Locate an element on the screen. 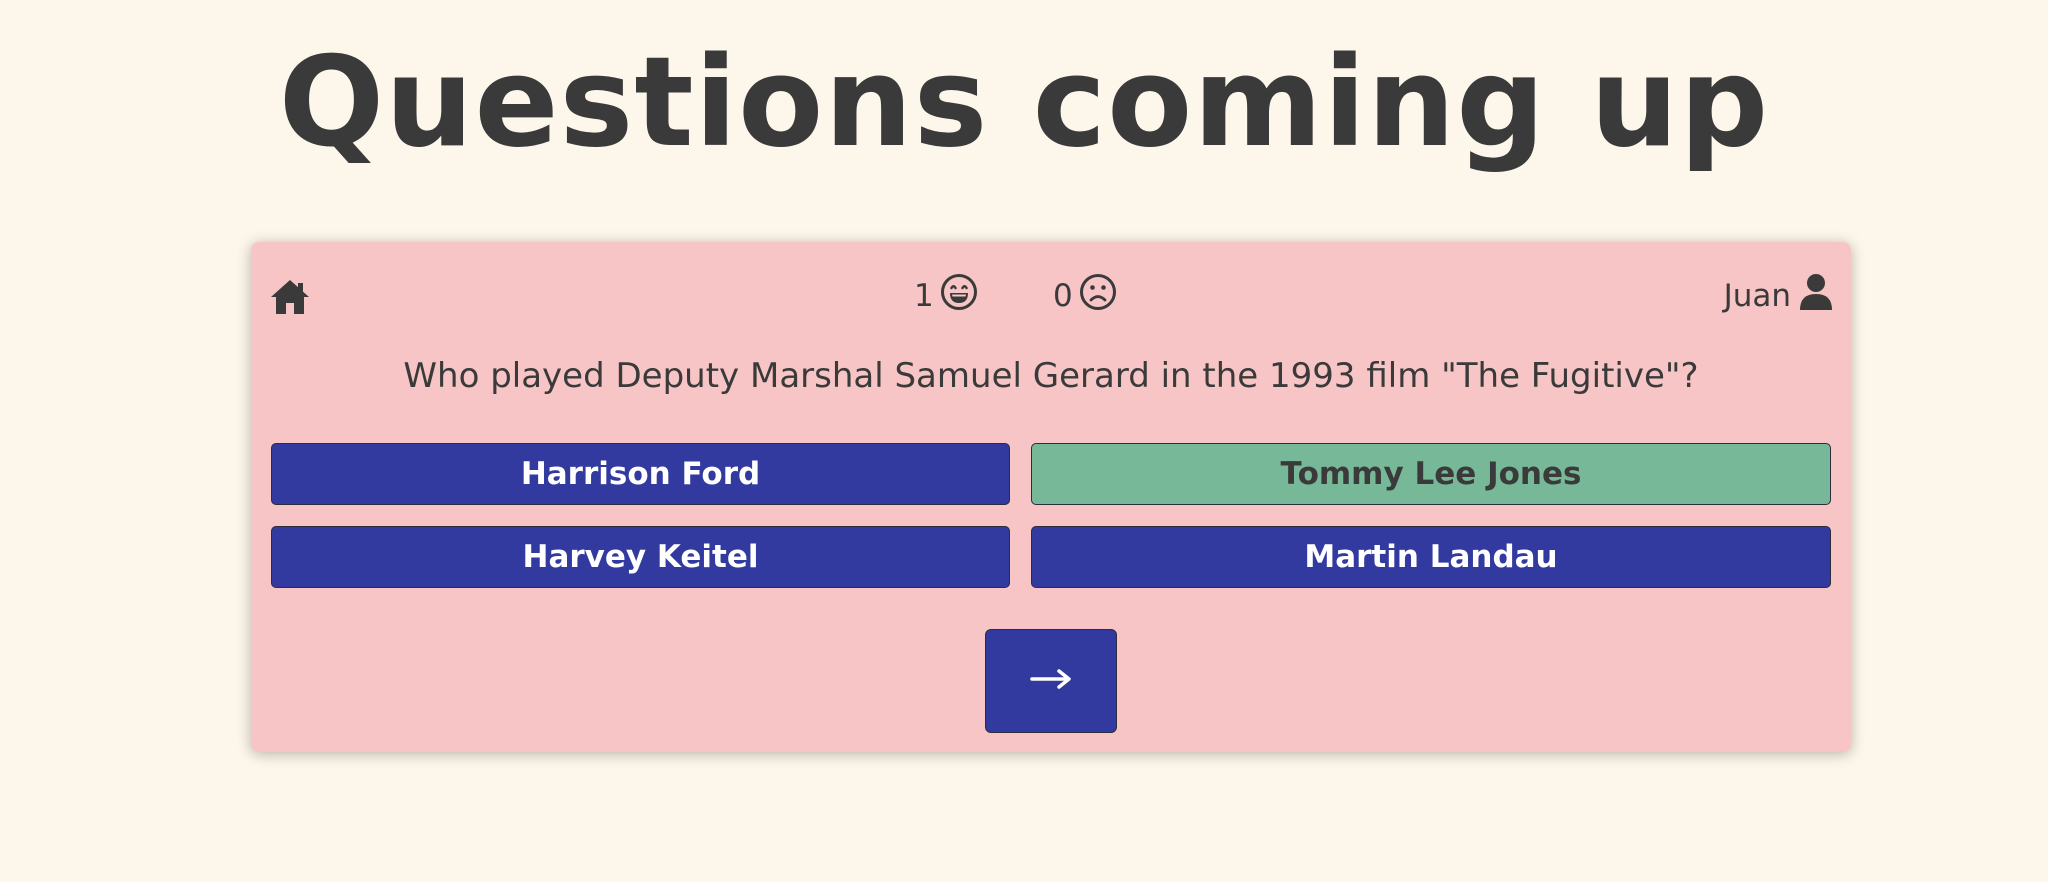  answer-button-3: Harvey Keitel is located at coordinates (640, 557).